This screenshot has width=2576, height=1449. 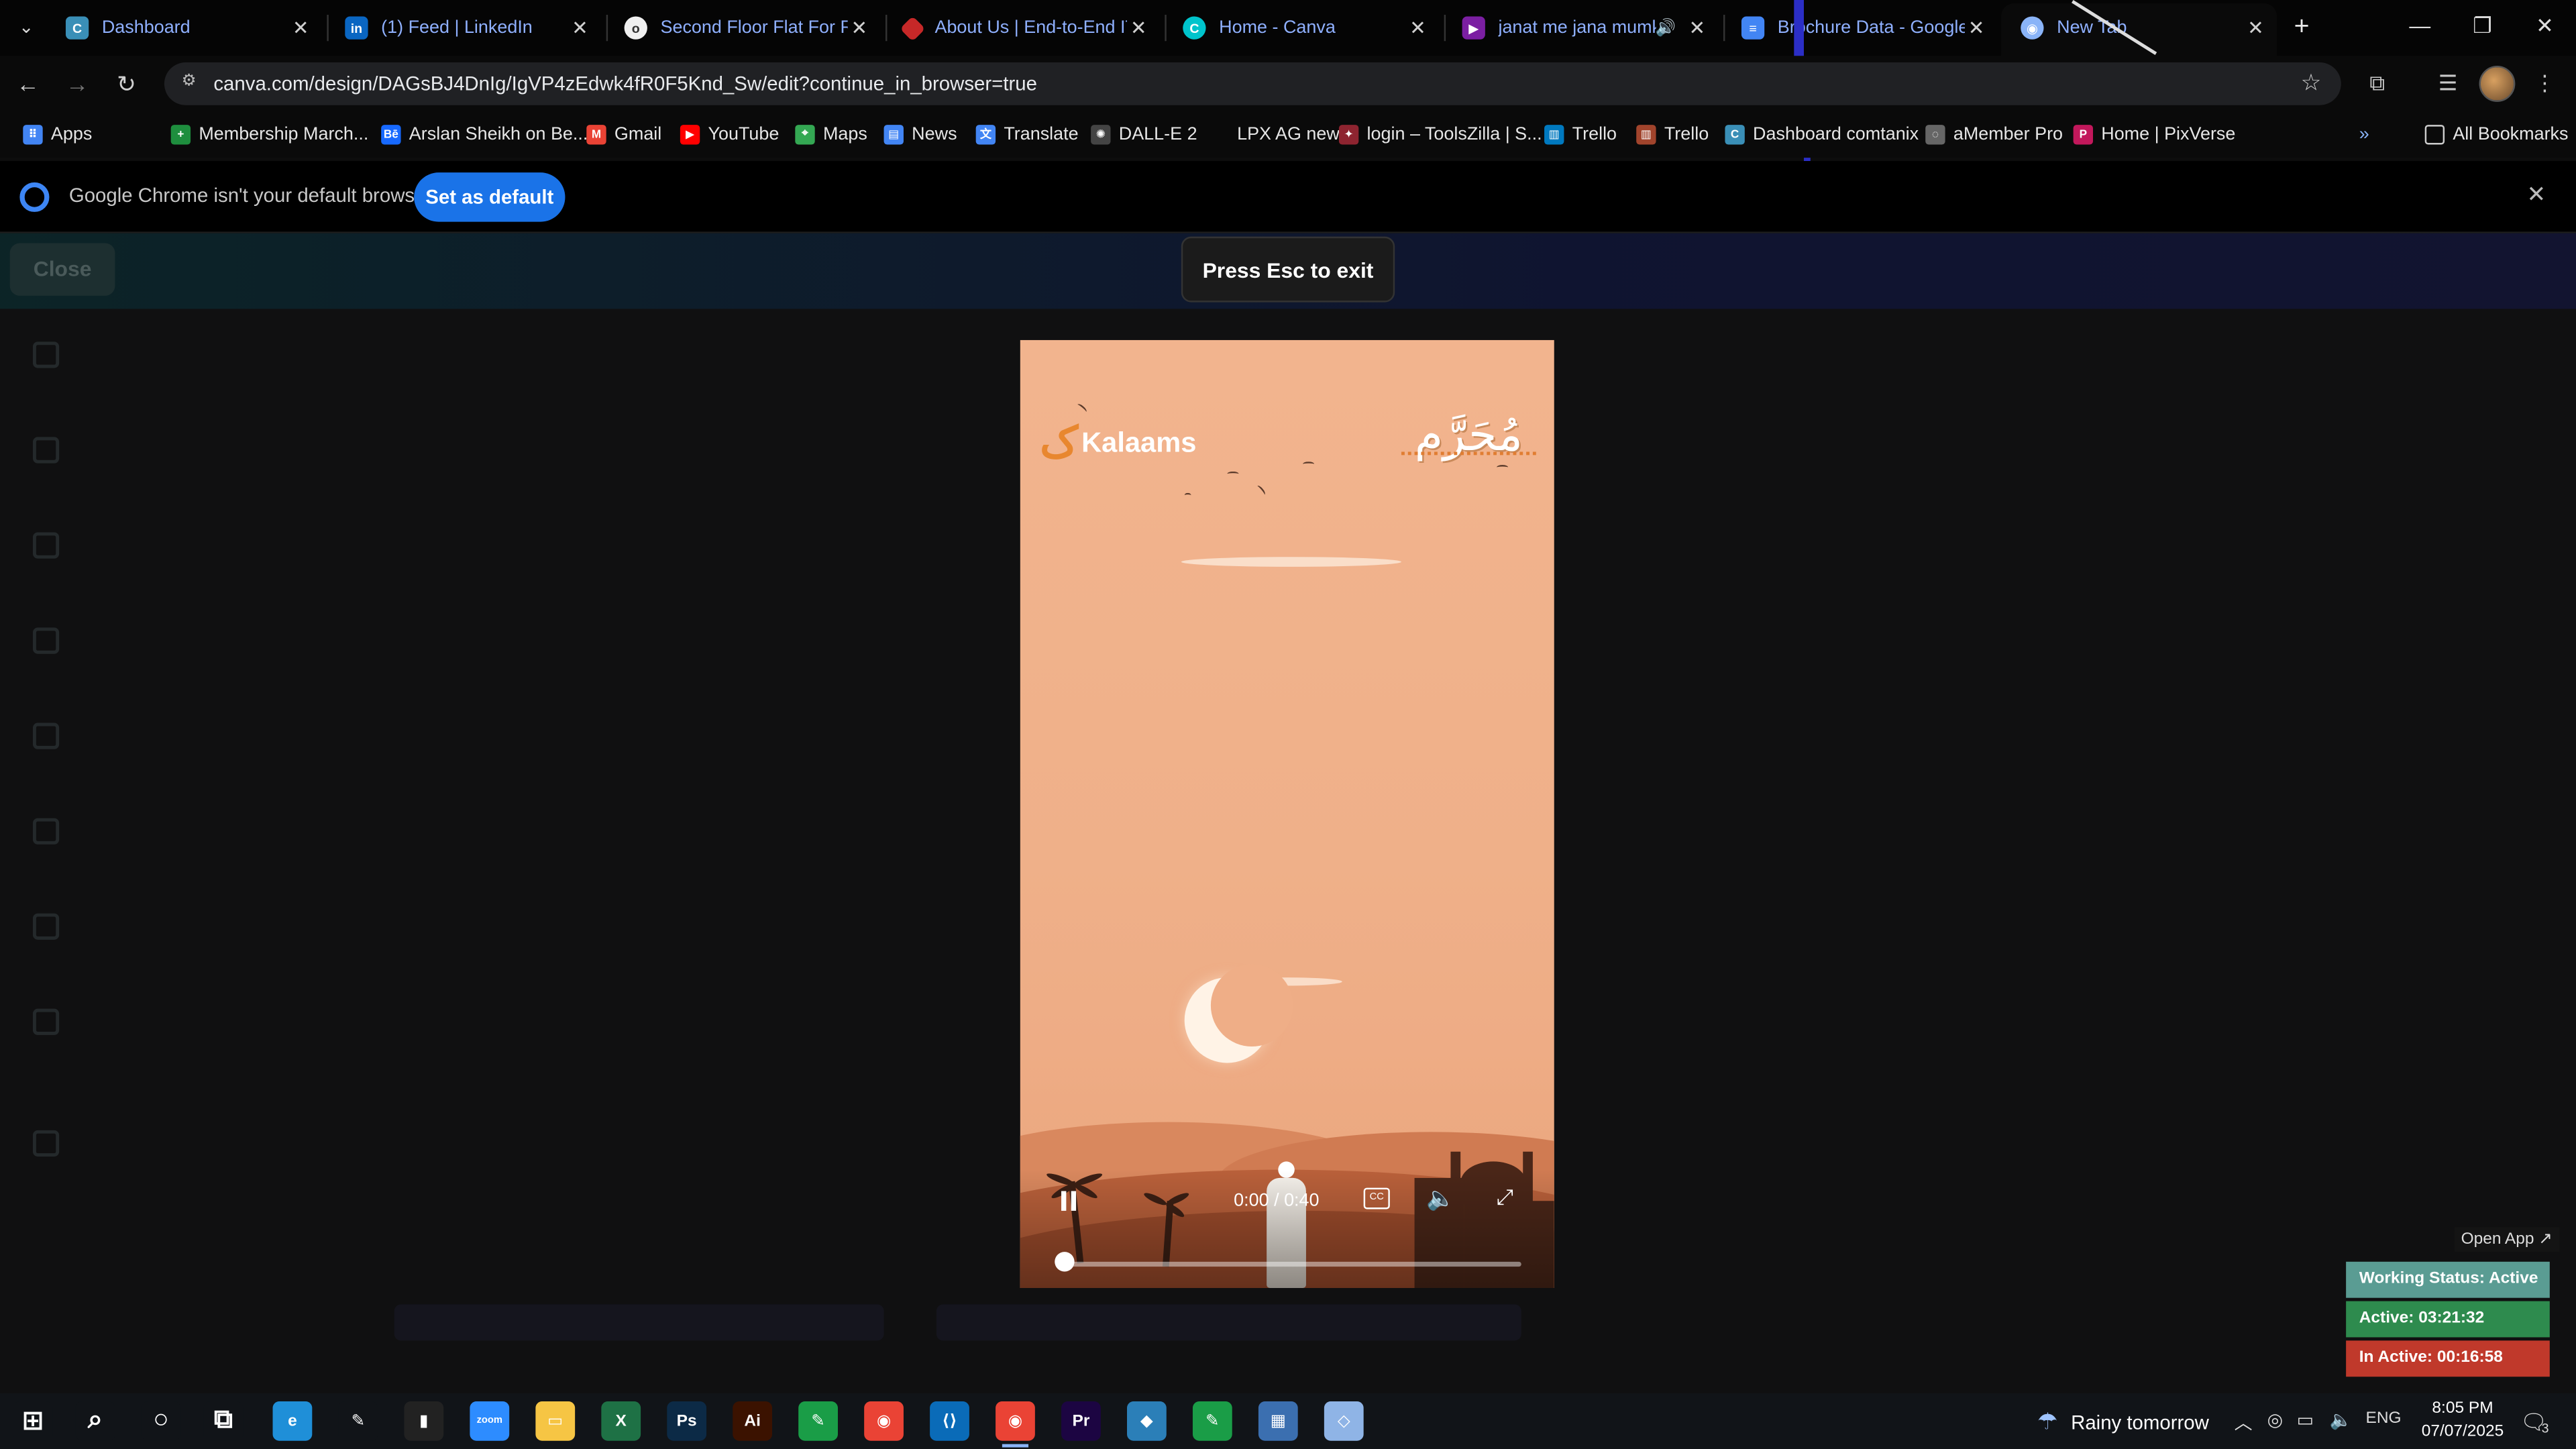 What do you see at coordinates (2377, 84) in the screenshot?
I see `extensions-icon: ⧉` at bounding box center [2377, 84].